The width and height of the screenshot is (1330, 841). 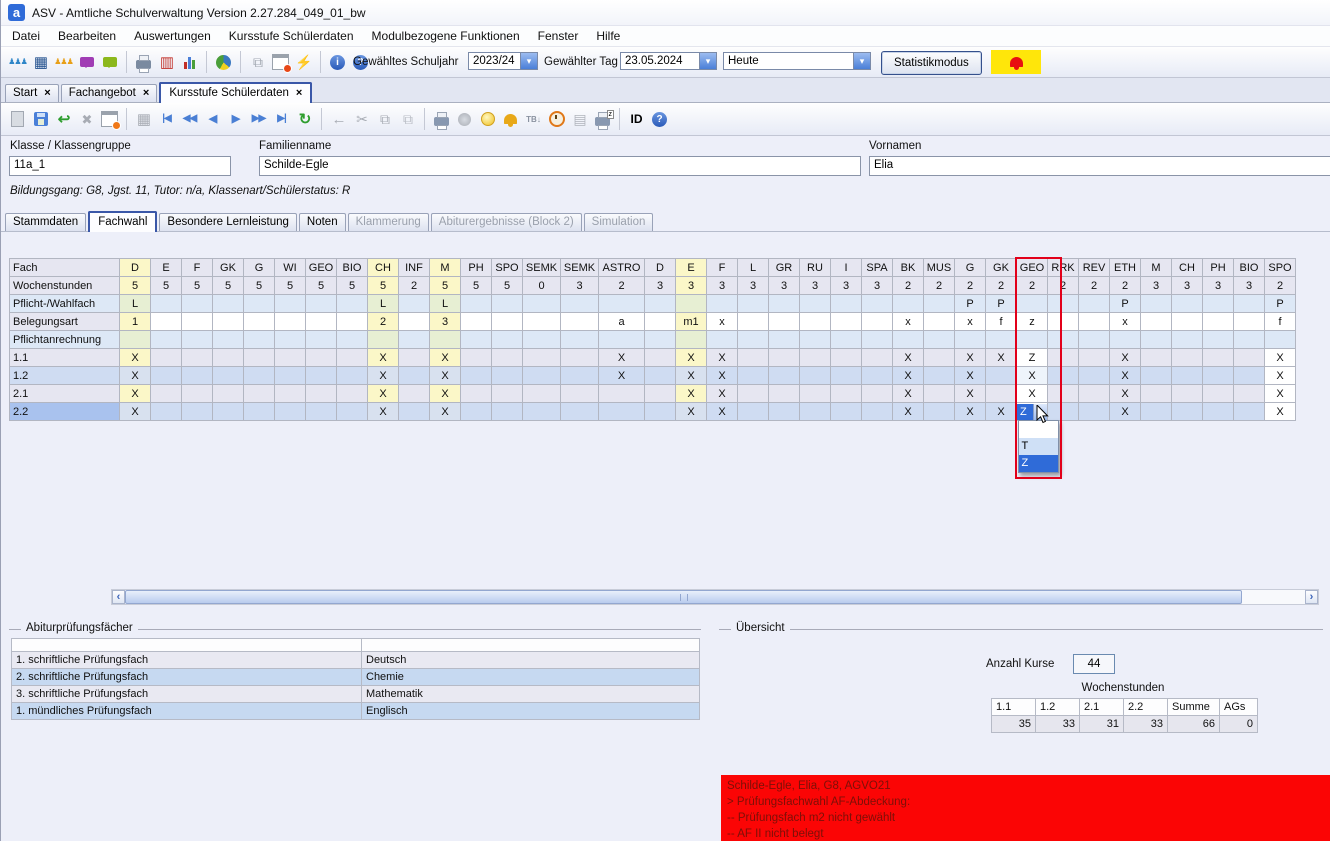 What do you see at coordinates (172, 36) in the screenshot?
I see `menu-item: Auswertungen` at bounding box center [172, 36].